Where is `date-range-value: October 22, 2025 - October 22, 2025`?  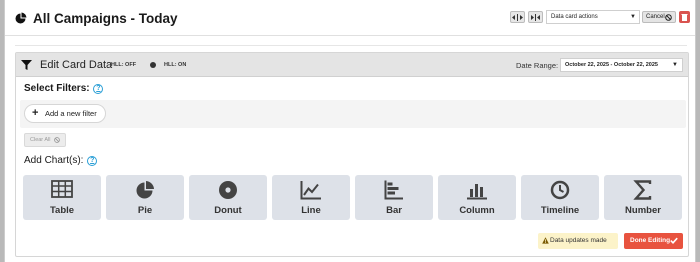 date-range-value: October 22, 2025 - October 22, 2025 is located at coordinates (611, 65).